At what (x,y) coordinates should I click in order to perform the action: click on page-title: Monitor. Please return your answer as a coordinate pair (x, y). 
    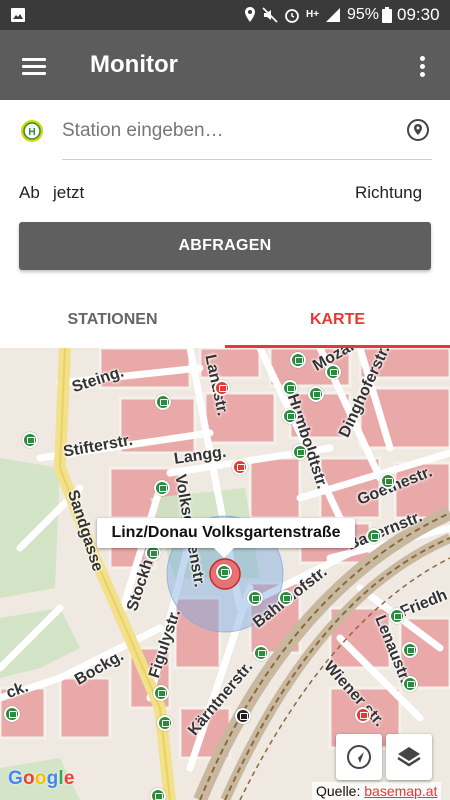
    Looking at the image, I should click on (134, 64).